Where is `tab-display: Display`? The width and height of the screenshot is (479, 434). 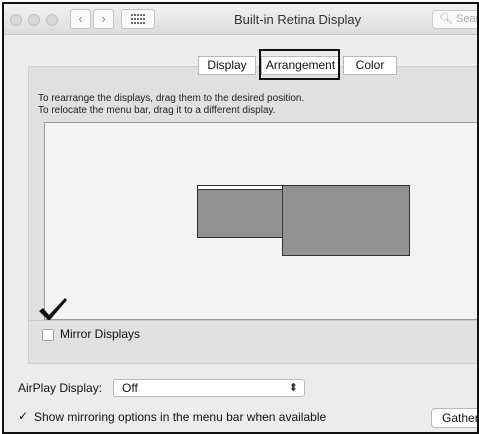
tab-display: Display is located at coordinates (227, 65).